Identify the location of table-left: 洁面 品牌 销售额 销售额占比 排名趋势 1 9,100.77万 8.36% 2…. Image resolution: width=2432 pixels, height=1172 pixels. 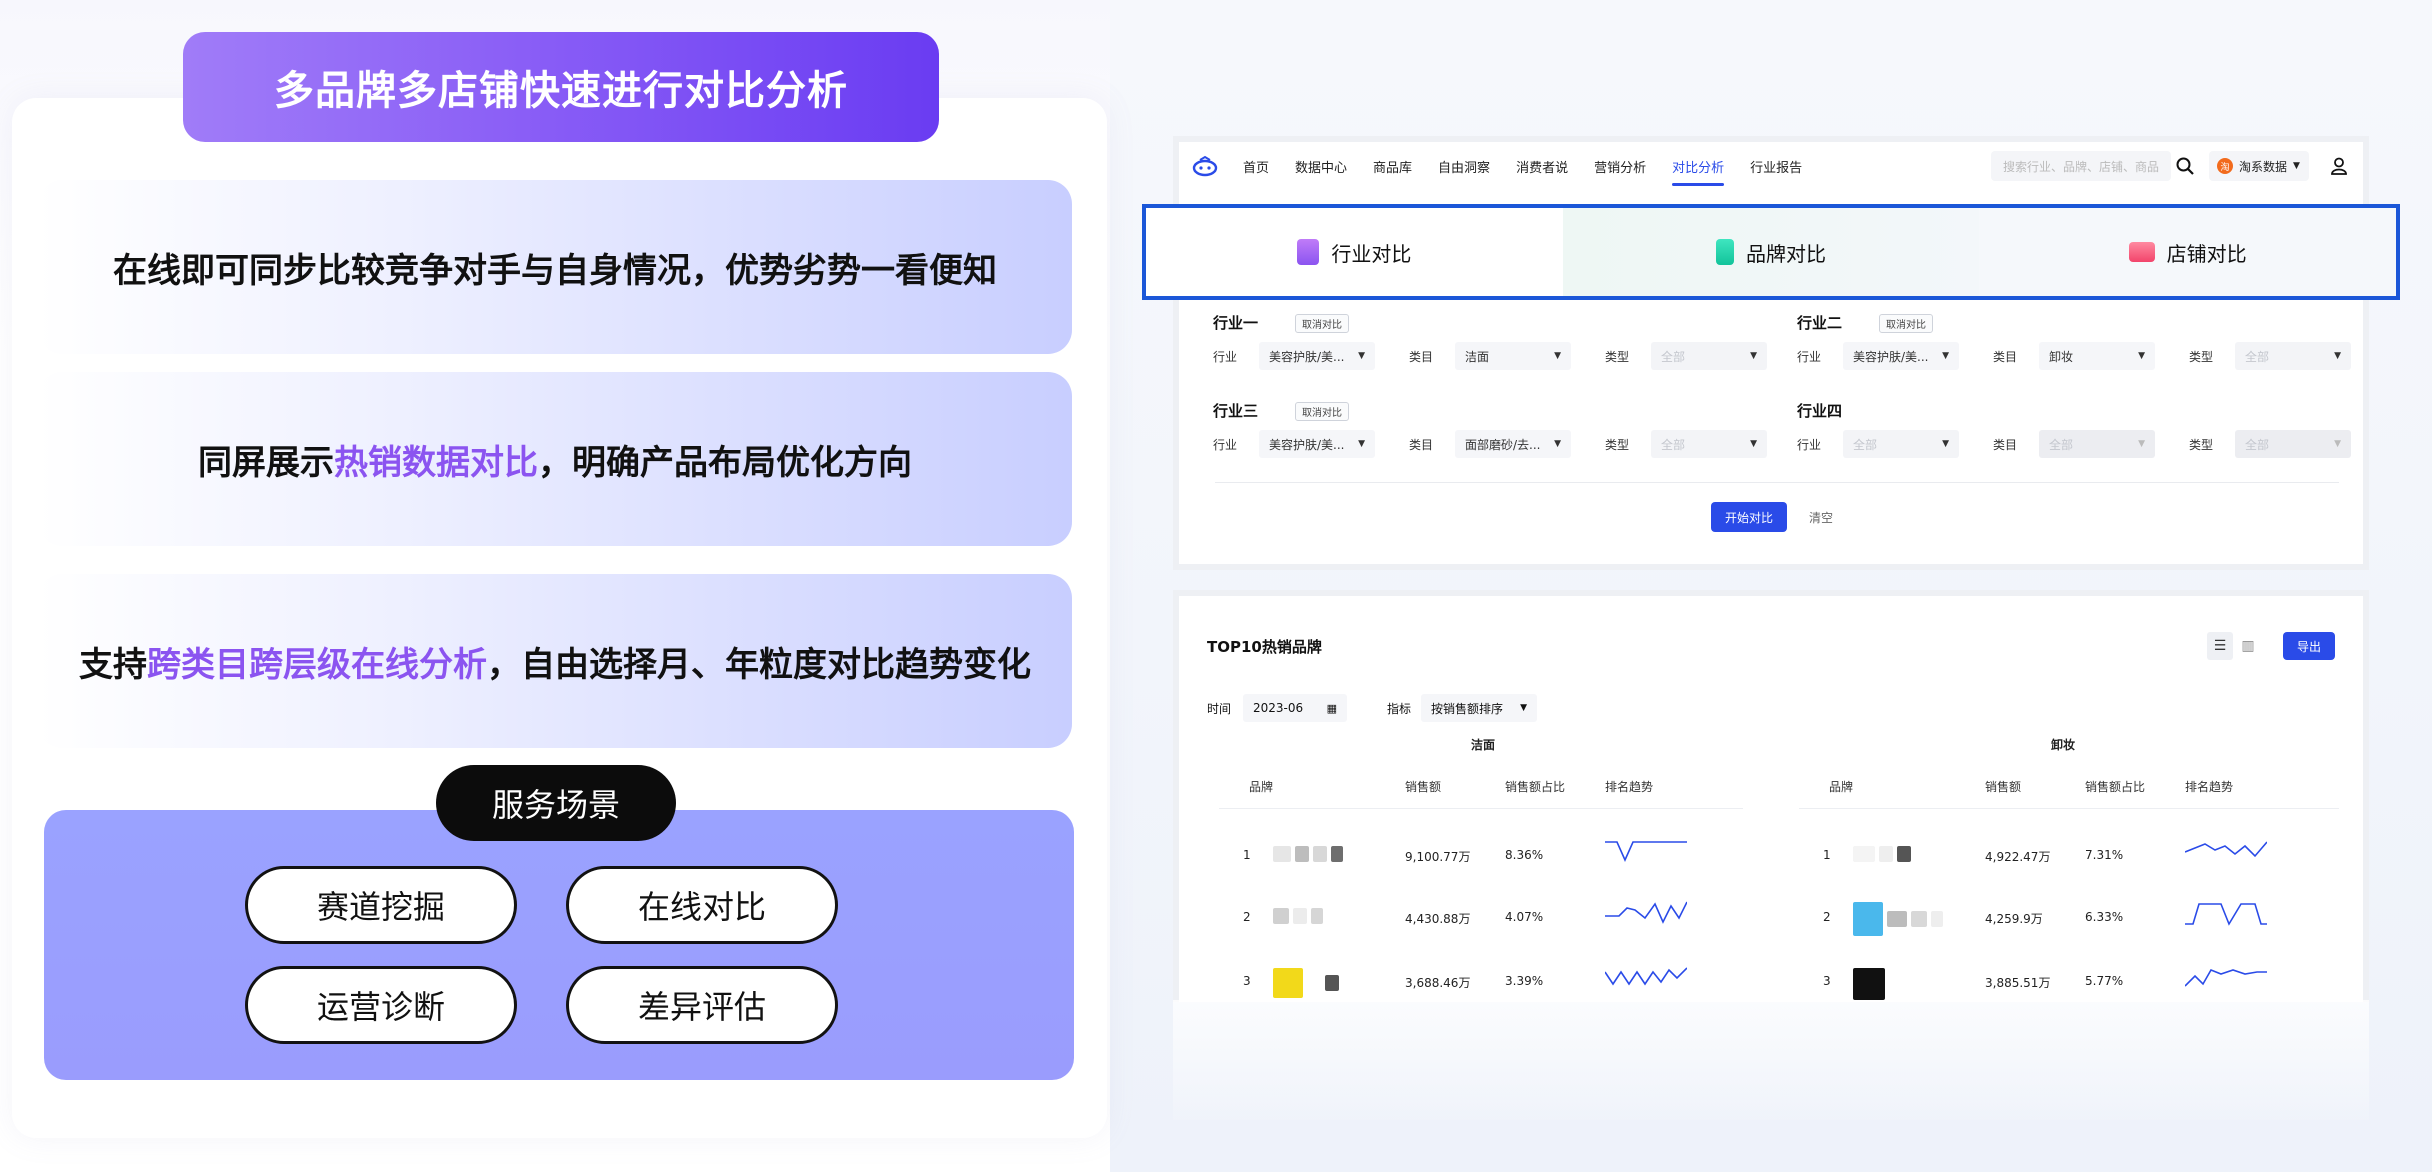
(1469, 869).